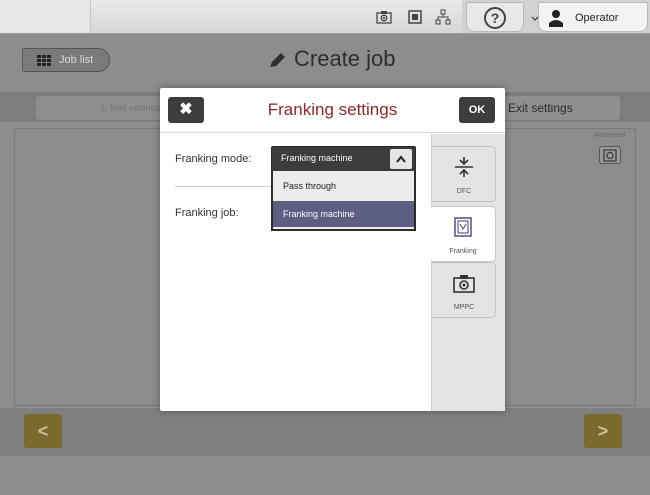 The height and width of the screenshot is (495, 650). Describe the element at coordinates (597, 18) in the screenshot. I see `user-name: Operator` at that location.